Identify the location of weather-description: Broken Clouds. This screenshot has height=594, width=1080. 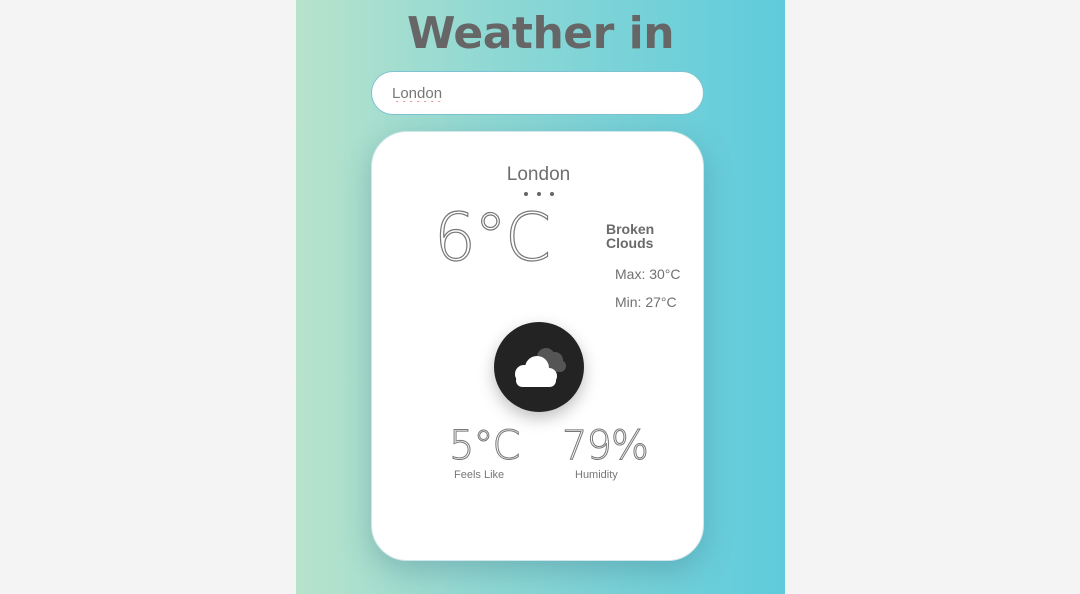
(630, 236).